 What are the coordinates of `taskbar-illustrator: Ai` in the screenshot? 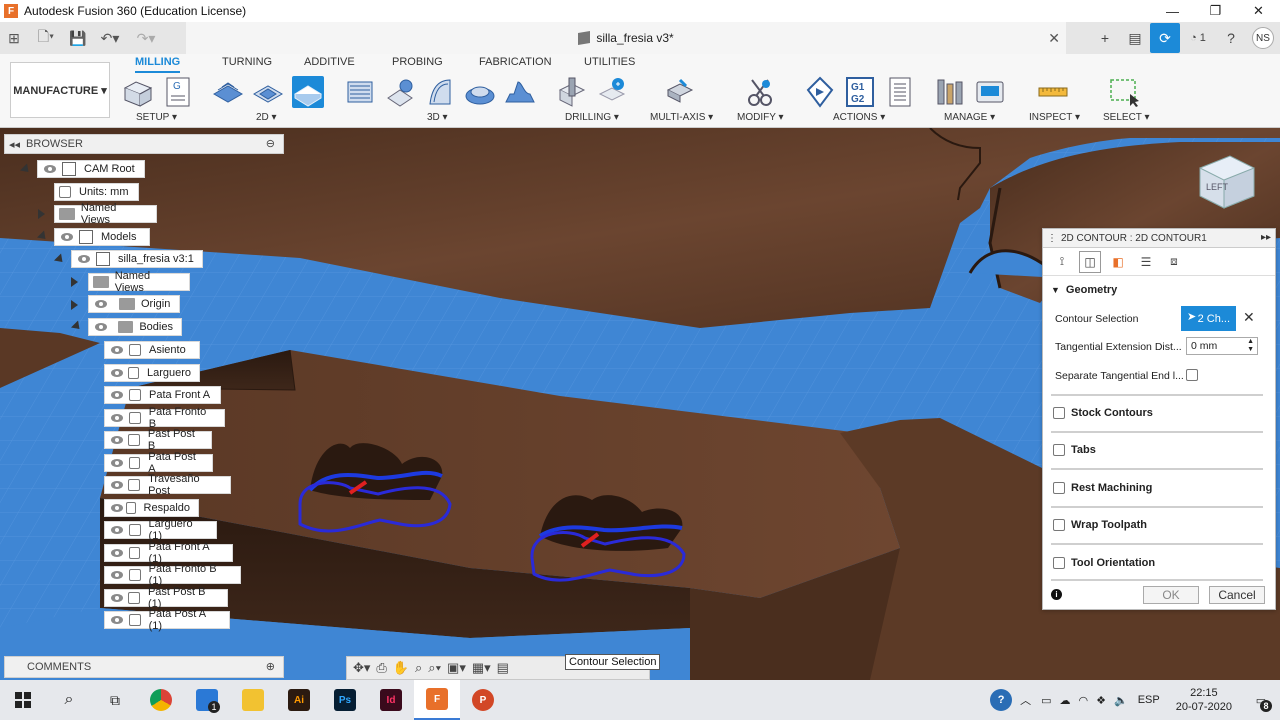 It's located at (299, 700).